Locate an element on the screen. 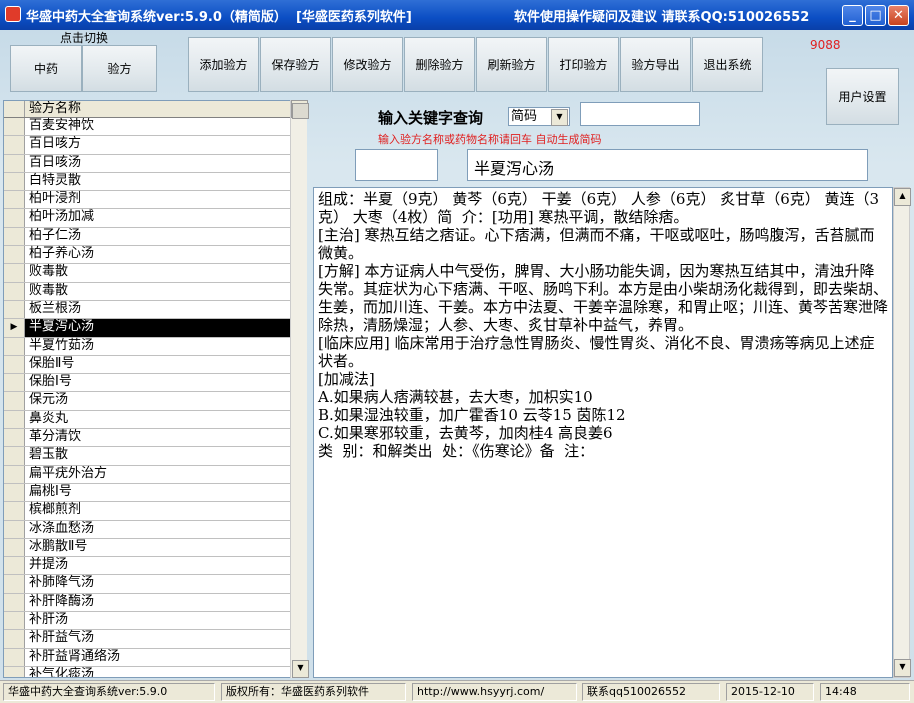  list-header-label: 验方名称 is located at coordinates (55, 108).